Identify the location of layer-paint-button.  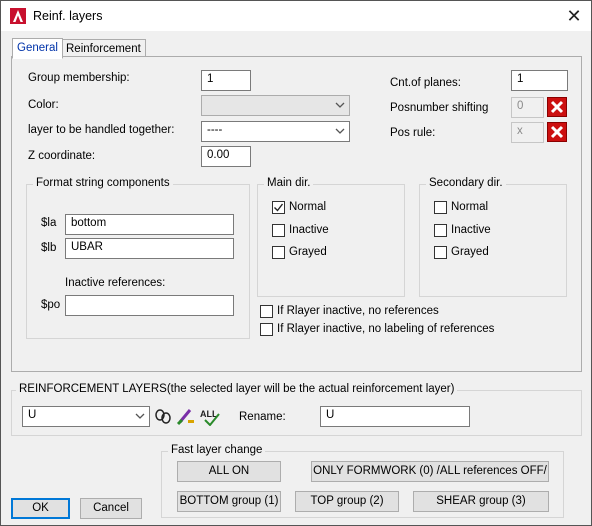
(186, 416).